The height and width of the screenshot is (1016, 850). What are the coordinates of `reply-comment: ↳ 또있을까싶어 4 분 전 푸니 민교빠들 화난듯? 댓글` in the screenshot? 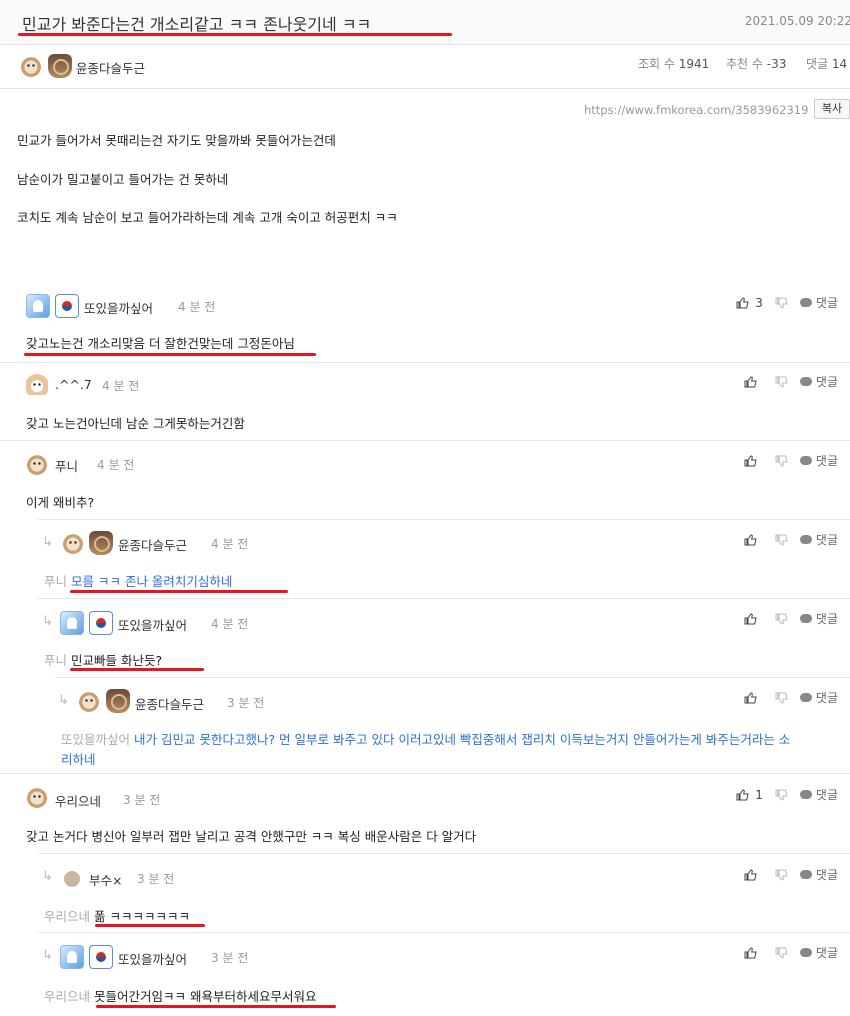 It's located at (444, 638).